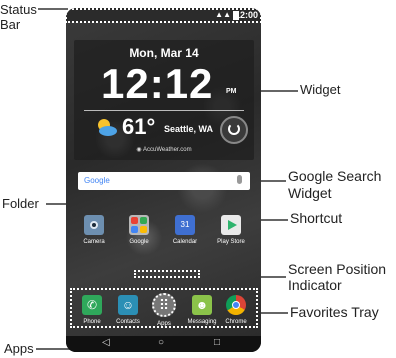  I want to click on folder-icon, so click(139, 225).